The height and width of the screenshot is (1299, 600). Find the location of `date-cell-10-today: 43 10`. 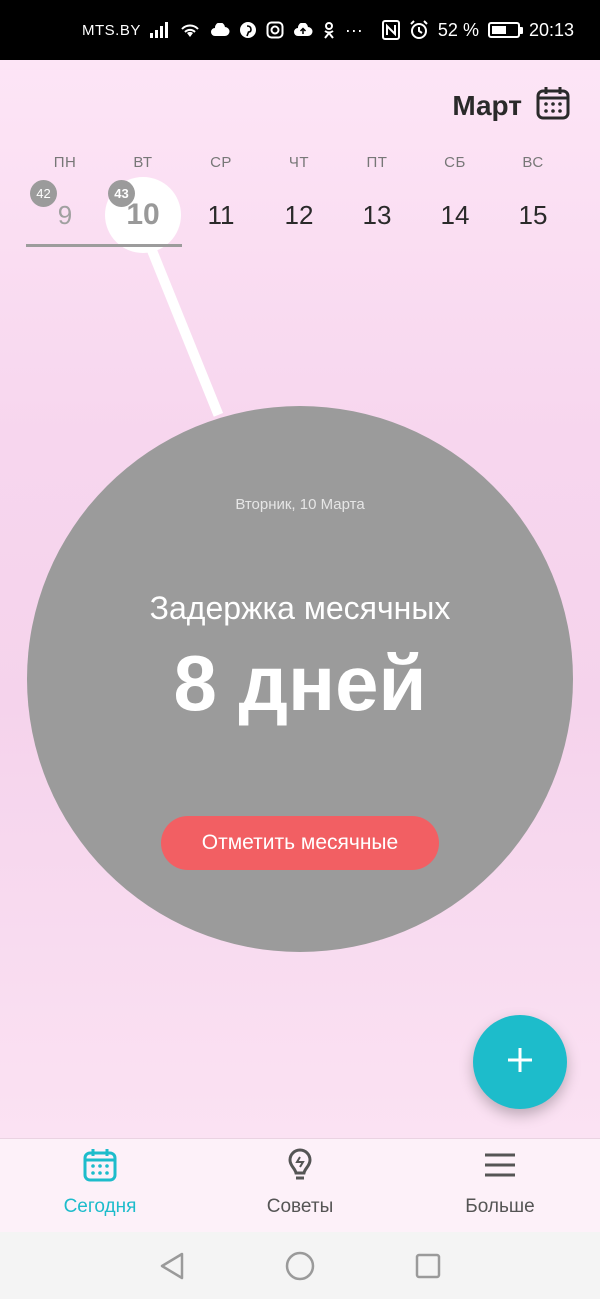

date-cell-10-today: 43 10 is located at coordinates (143, 215).